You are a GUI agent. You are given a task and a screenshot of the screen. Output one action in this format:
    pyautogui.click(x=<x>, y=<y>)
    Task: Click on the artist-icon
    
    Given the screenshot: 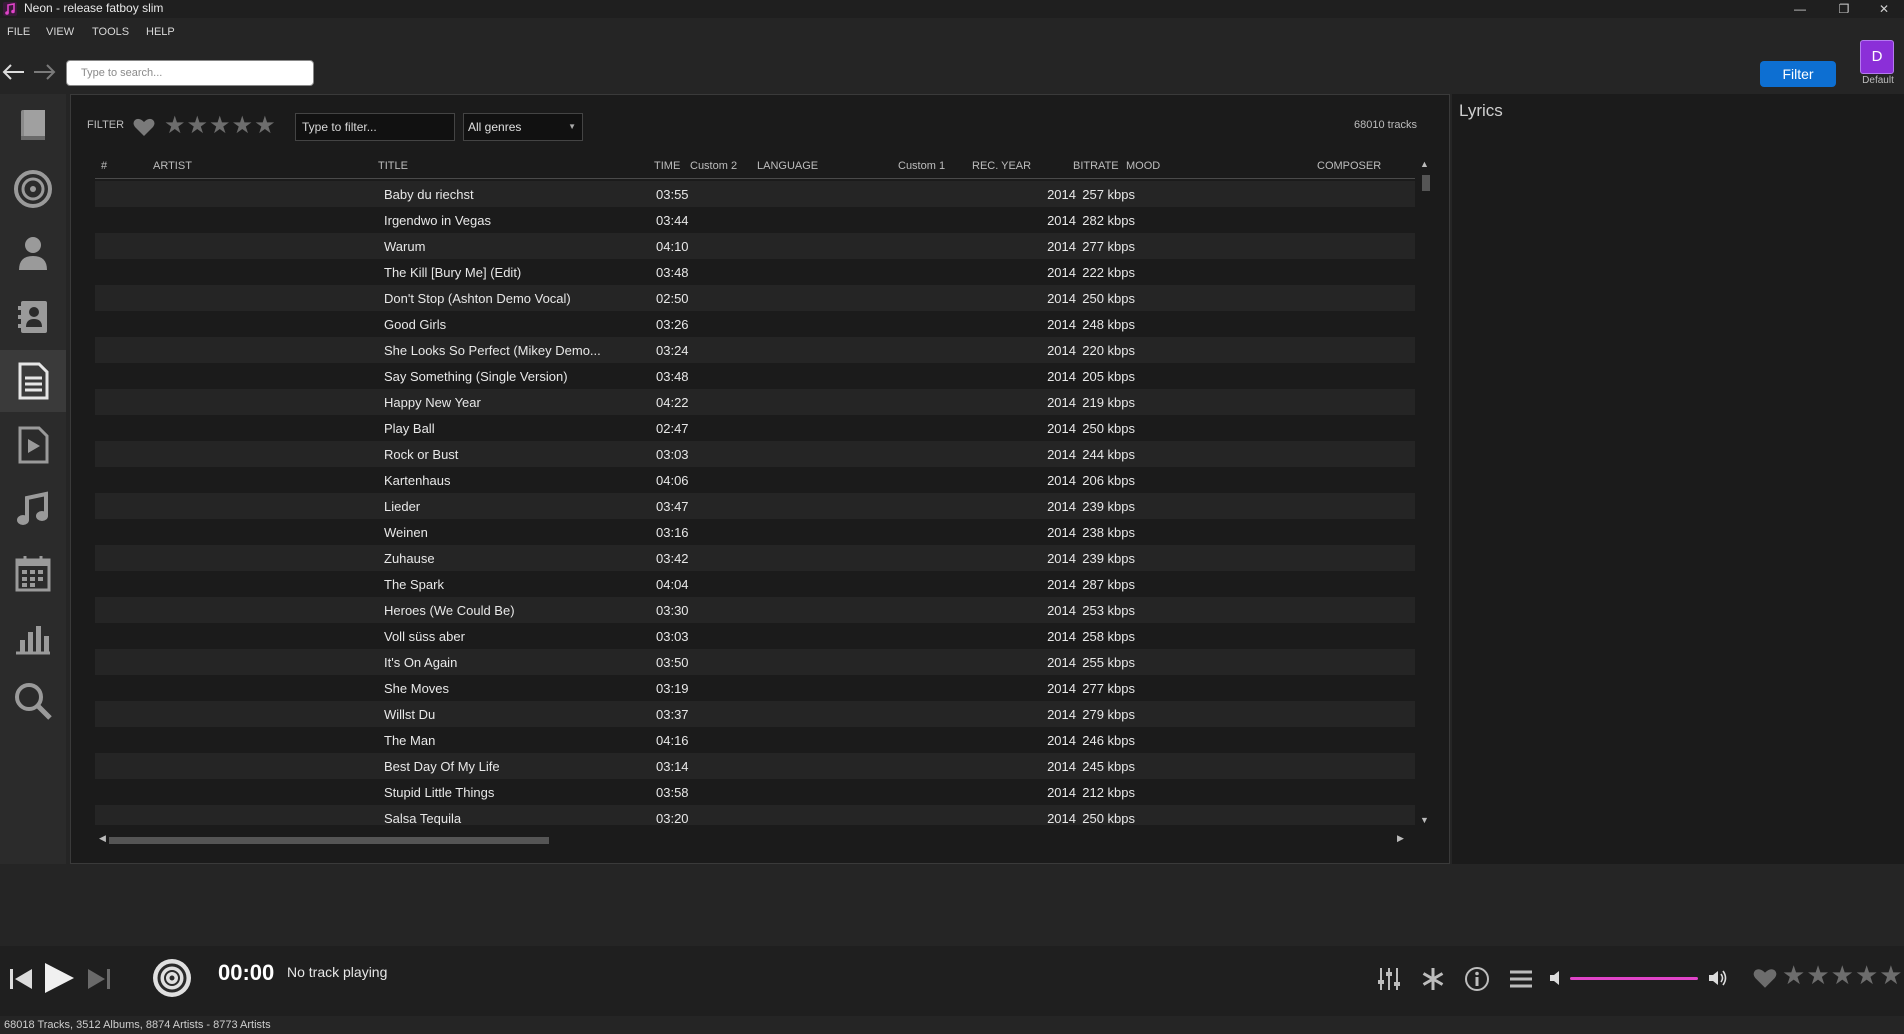 What is the action you would take?
    pyautogui.click(x=33, y=253)
    